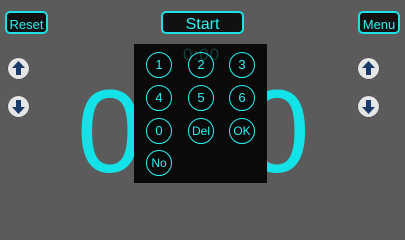  What do you see at coordinates (379, 22) in the screenshot?
I see `menu-button: Menu` at bounding box center [379, 22].